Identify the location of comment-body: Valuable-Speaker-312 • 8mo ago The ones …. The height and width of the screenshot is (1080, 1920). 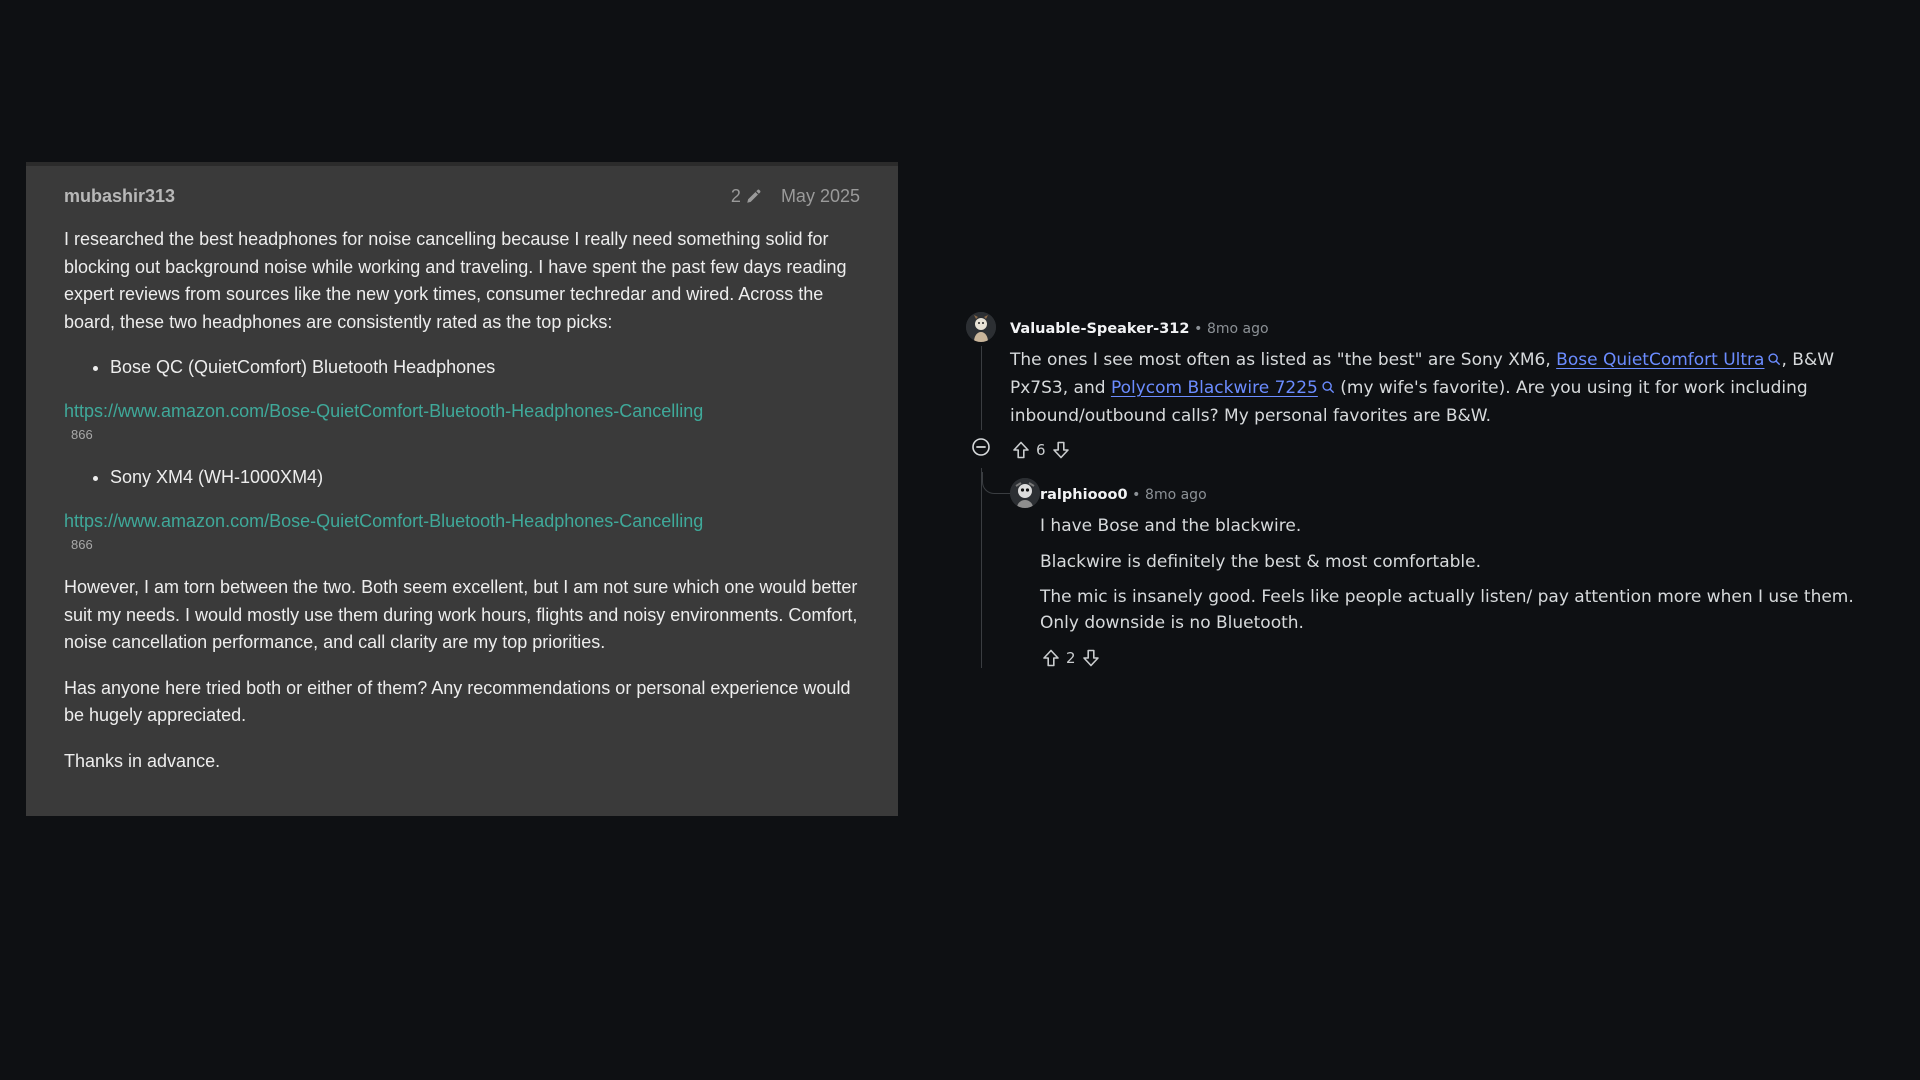
(1453, 388).